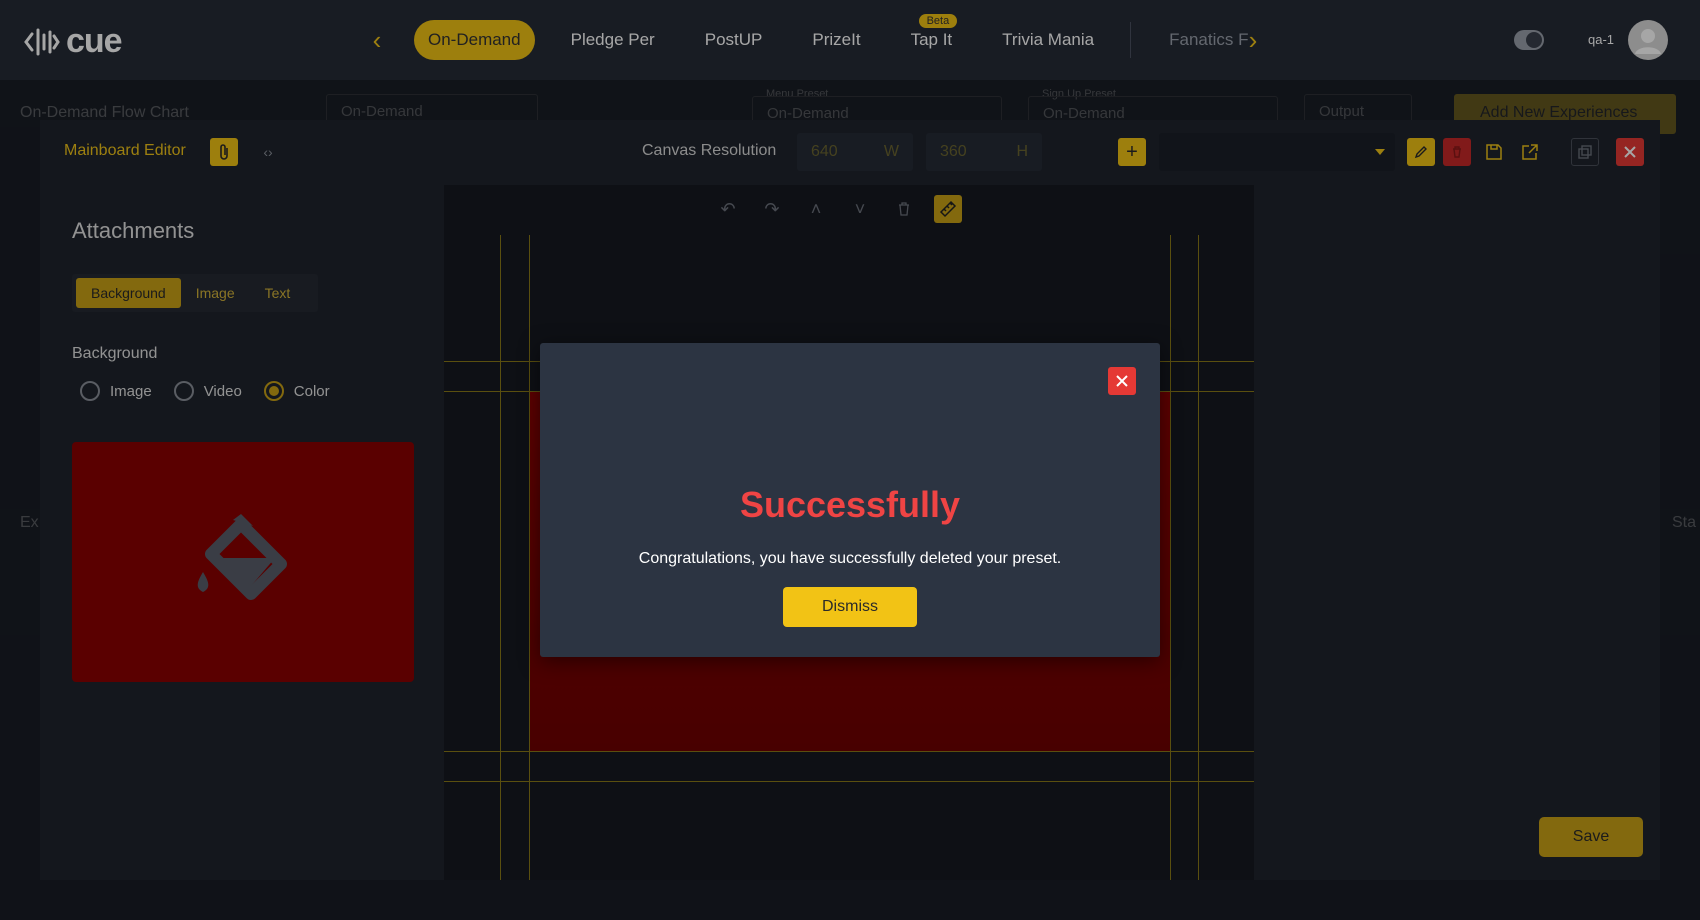  Describe the element at coordinates (850, 607) in the screenshot. I see `dismiss-button: Dismiss` at that location.